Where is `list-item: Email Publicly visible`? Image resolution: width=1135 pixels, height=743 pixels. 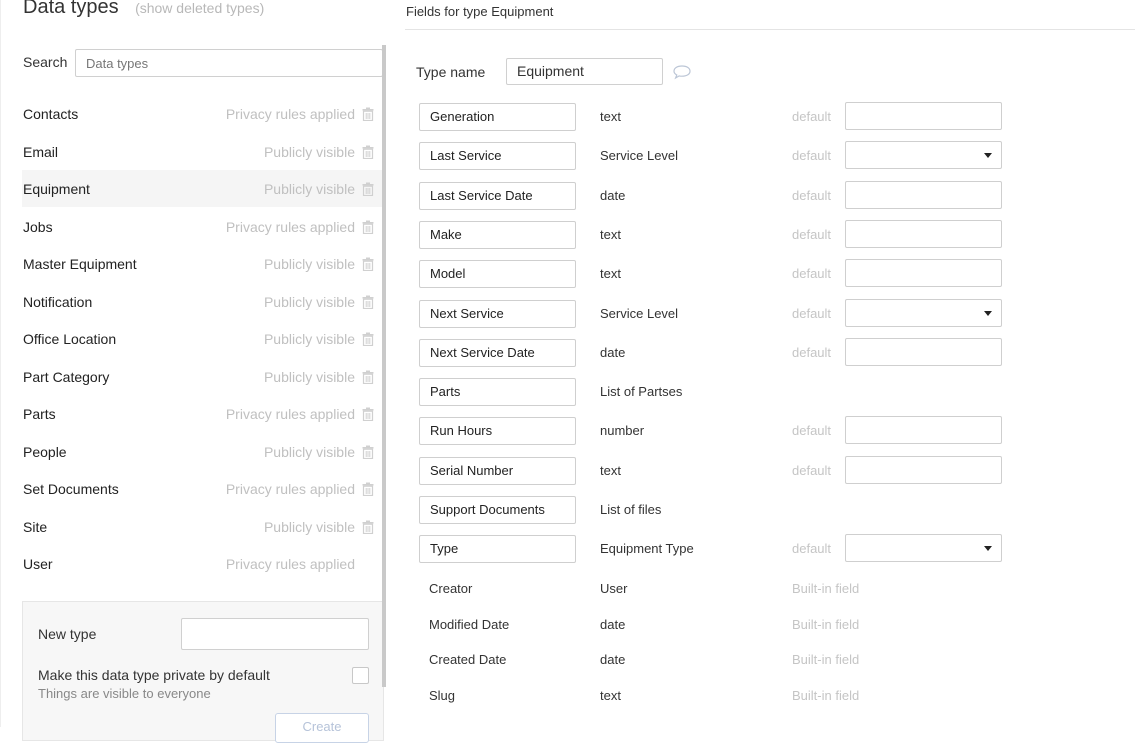 list-item: Email Publicly visible is located at coordinates (202, 151).